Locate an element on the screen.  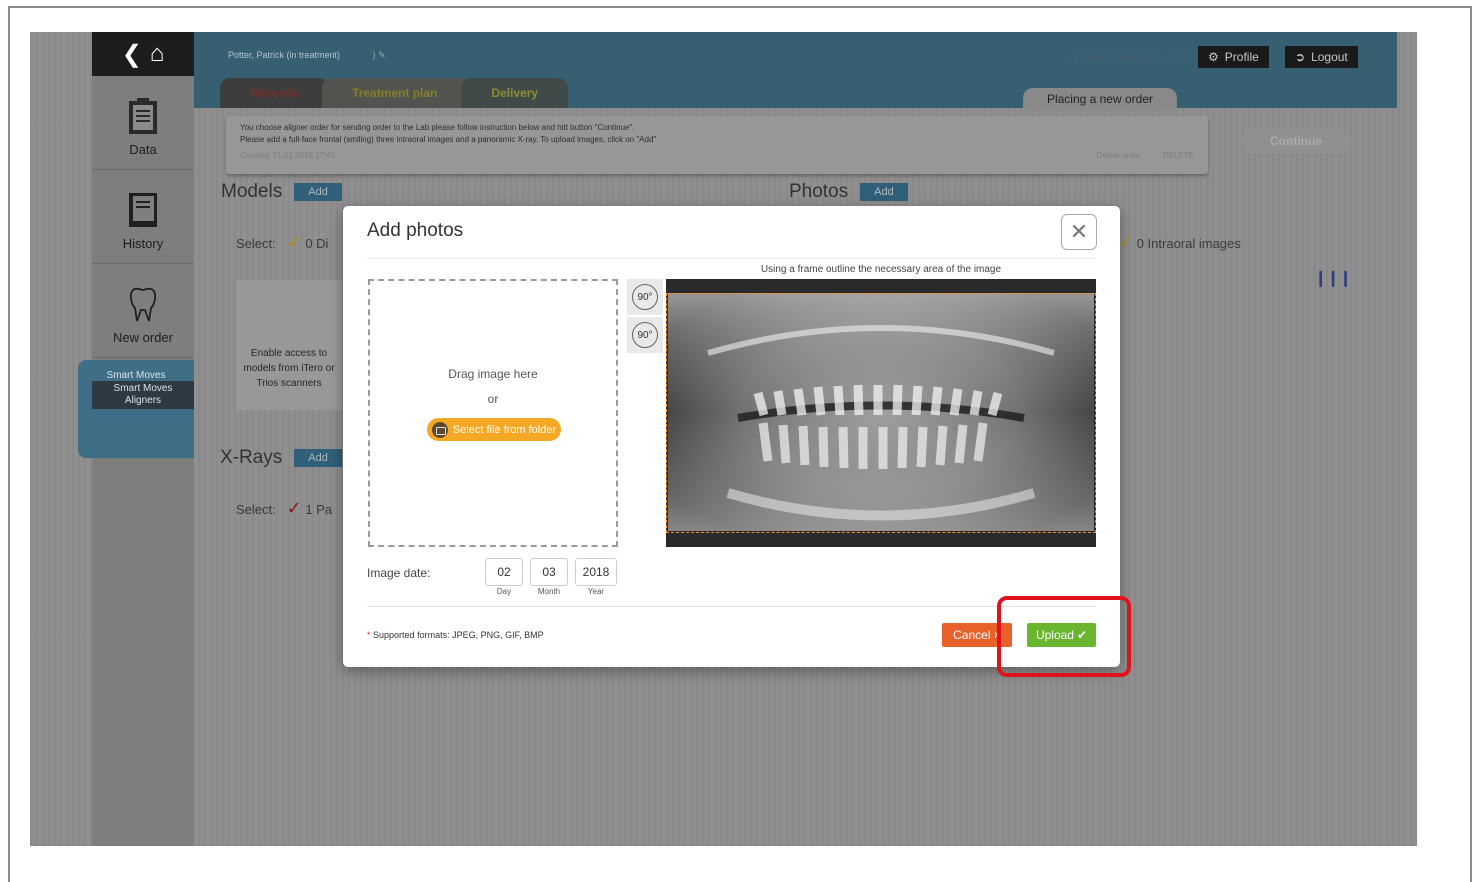
supported-formats: * Supported formats: JPEG, PNG, GIF, BMP is located at coordinates (455, 635).